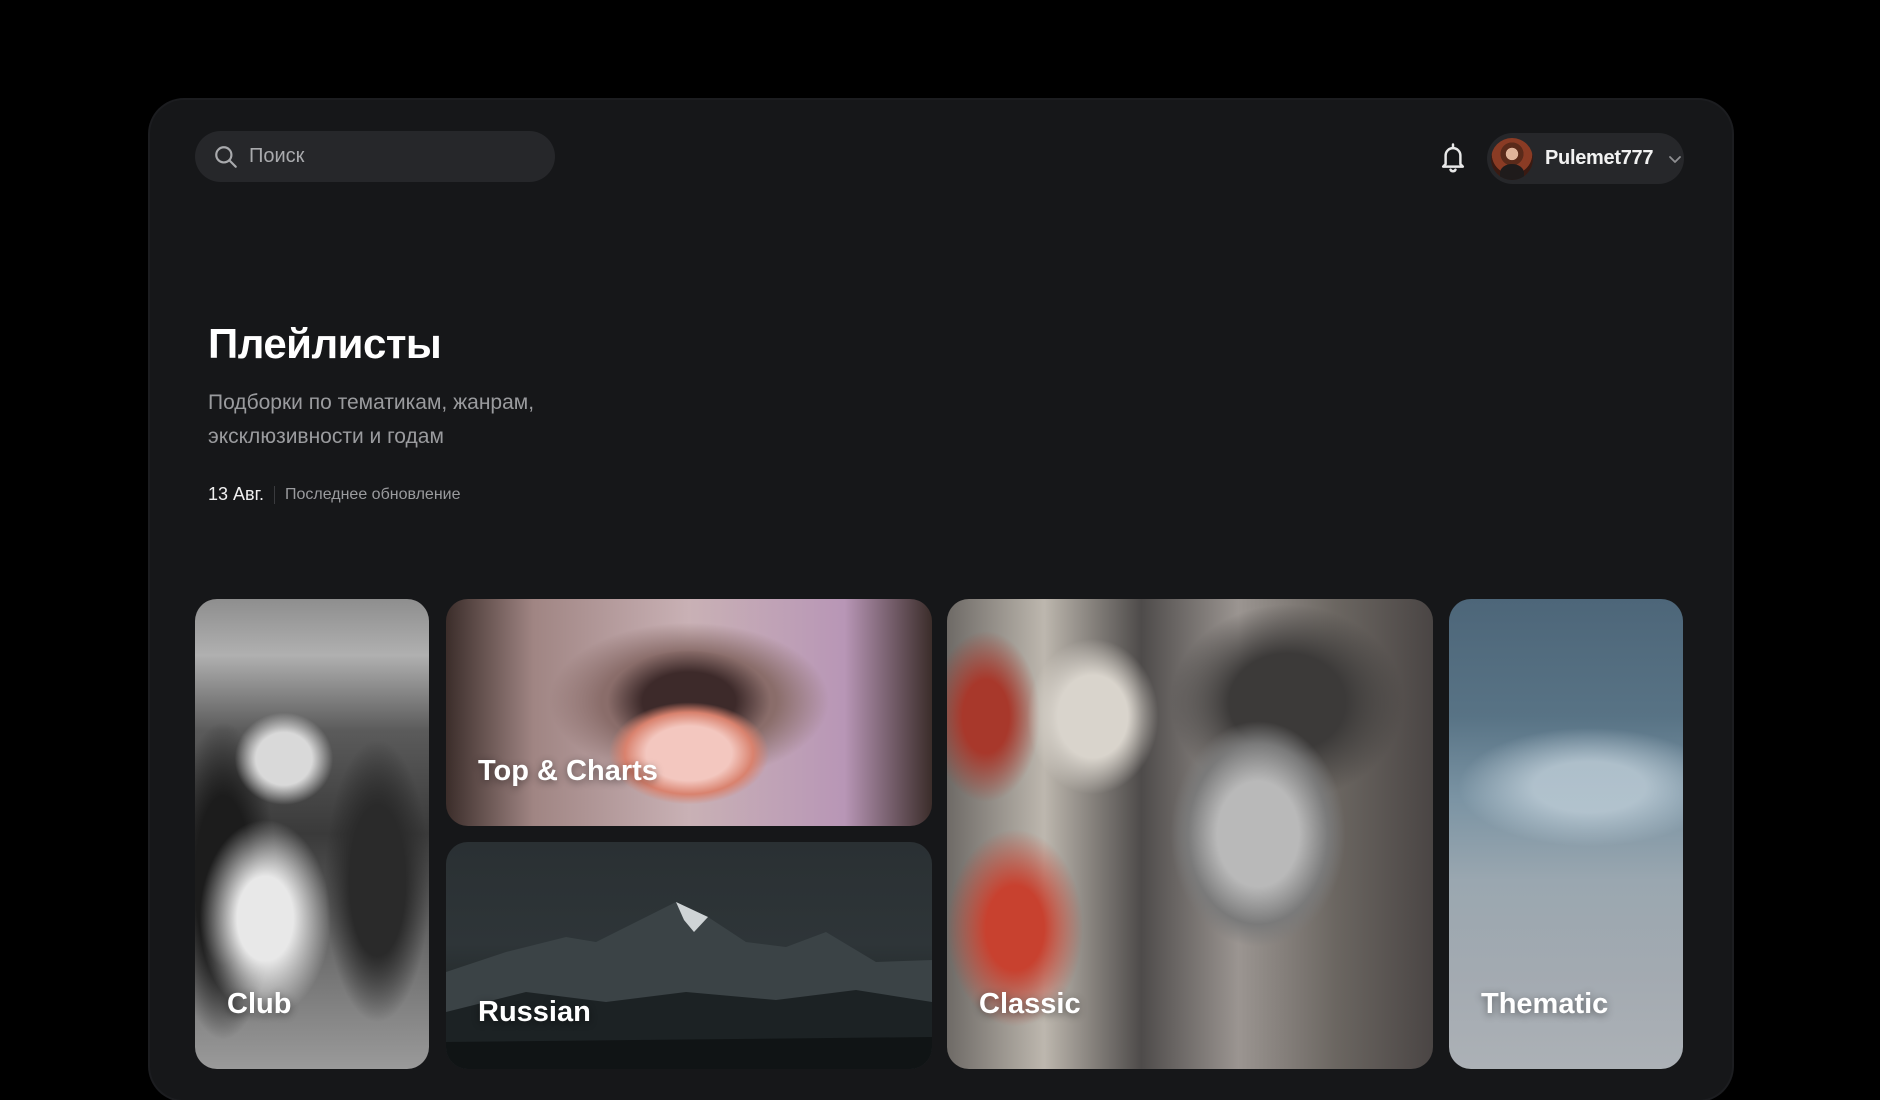 The height and width of the screenshot is (1100, 1880). I want to click on card-label: Thematic, so click(1545, 1004).